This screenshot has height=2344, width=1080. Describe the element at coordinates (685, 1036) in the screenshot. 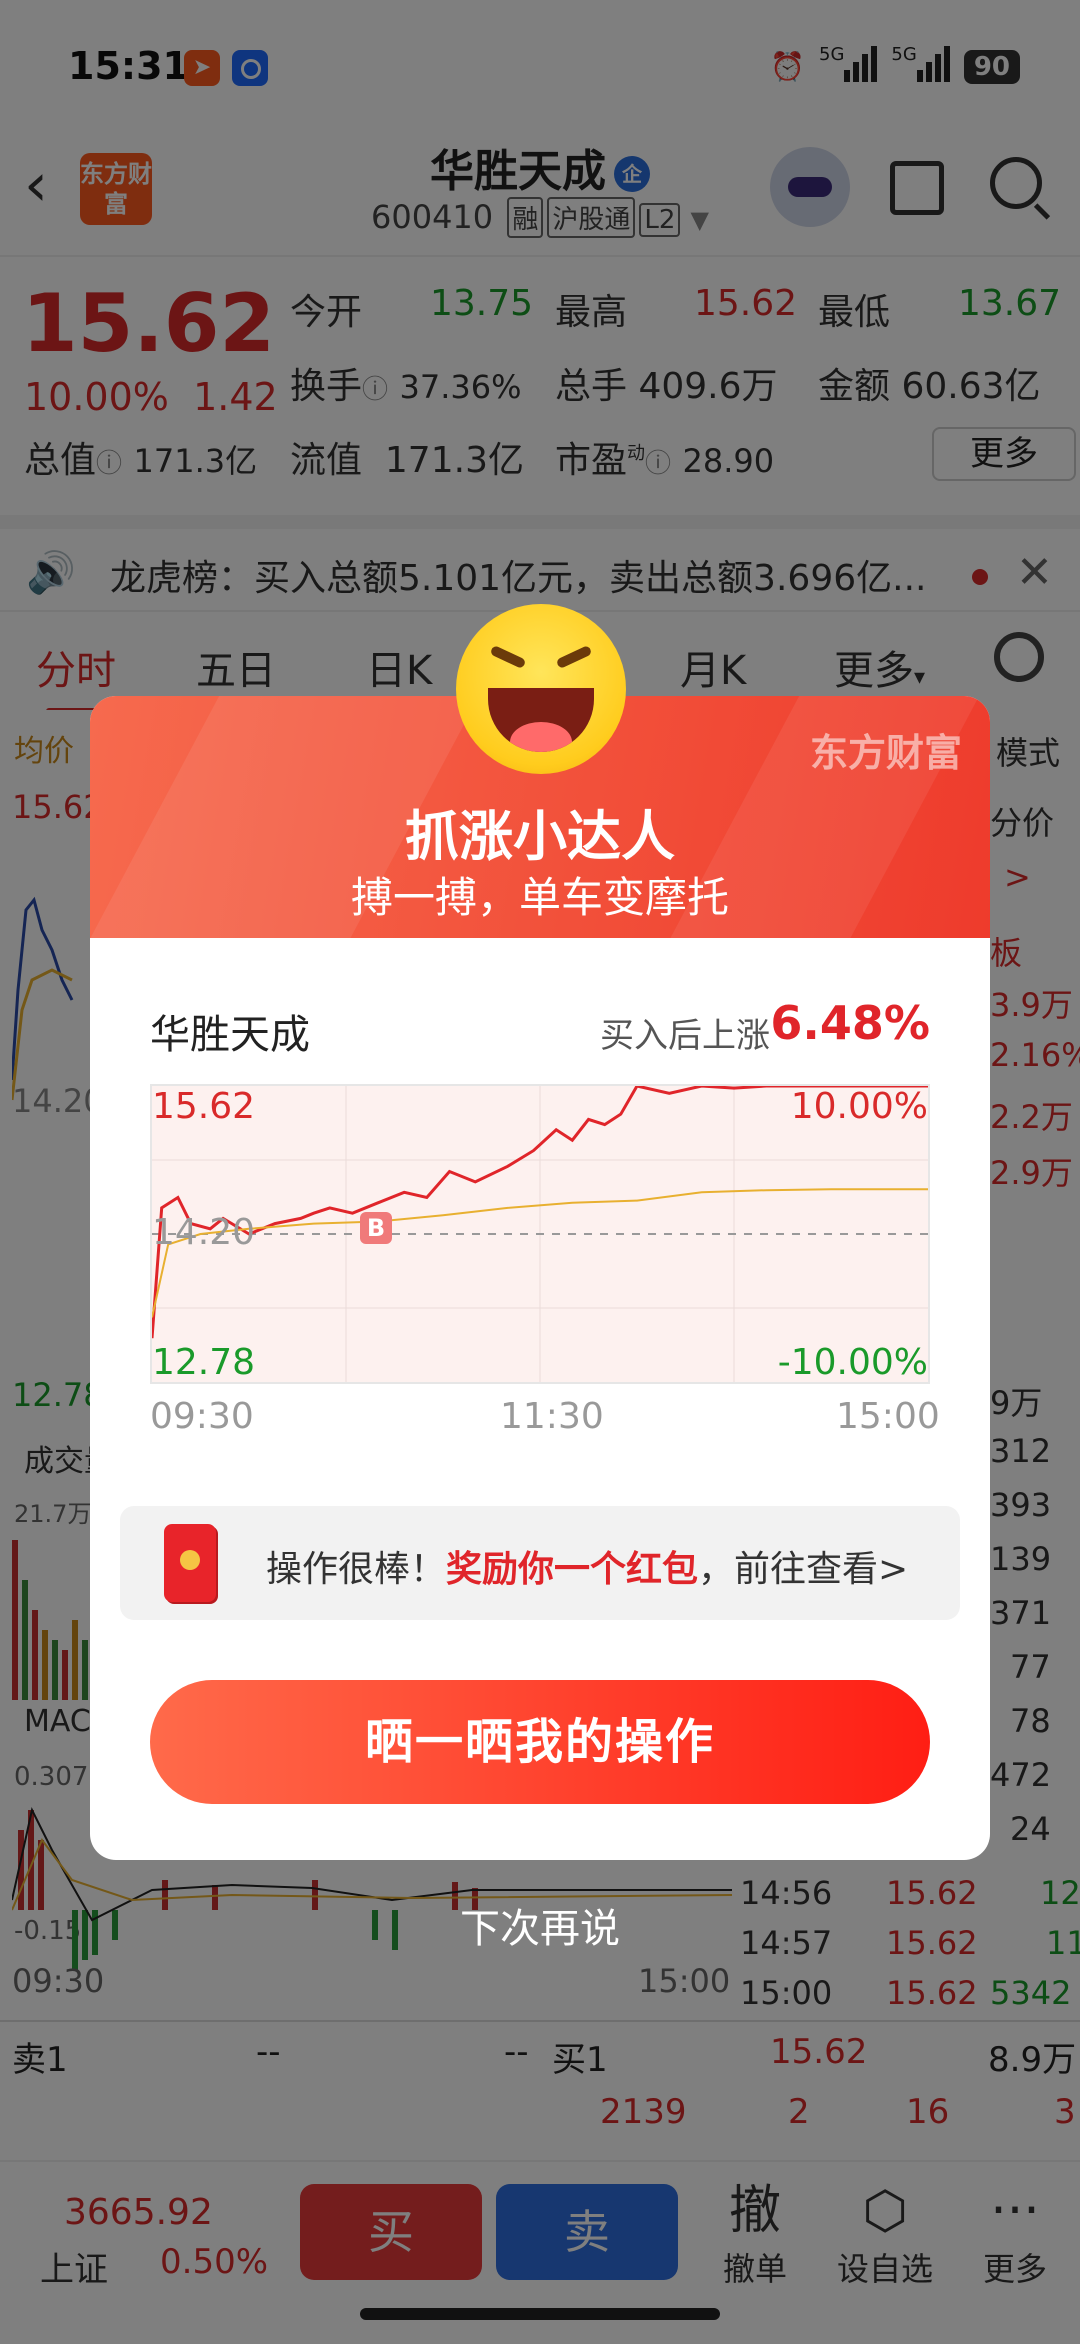

I see `gain-label: 买入后上涨` at that location.